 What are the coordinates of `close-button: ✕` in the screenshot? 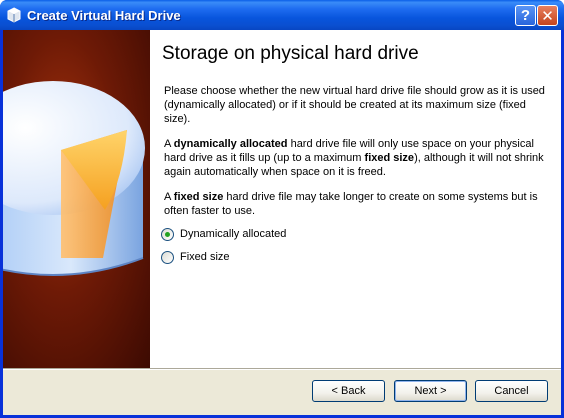 It's located at (547, 15).